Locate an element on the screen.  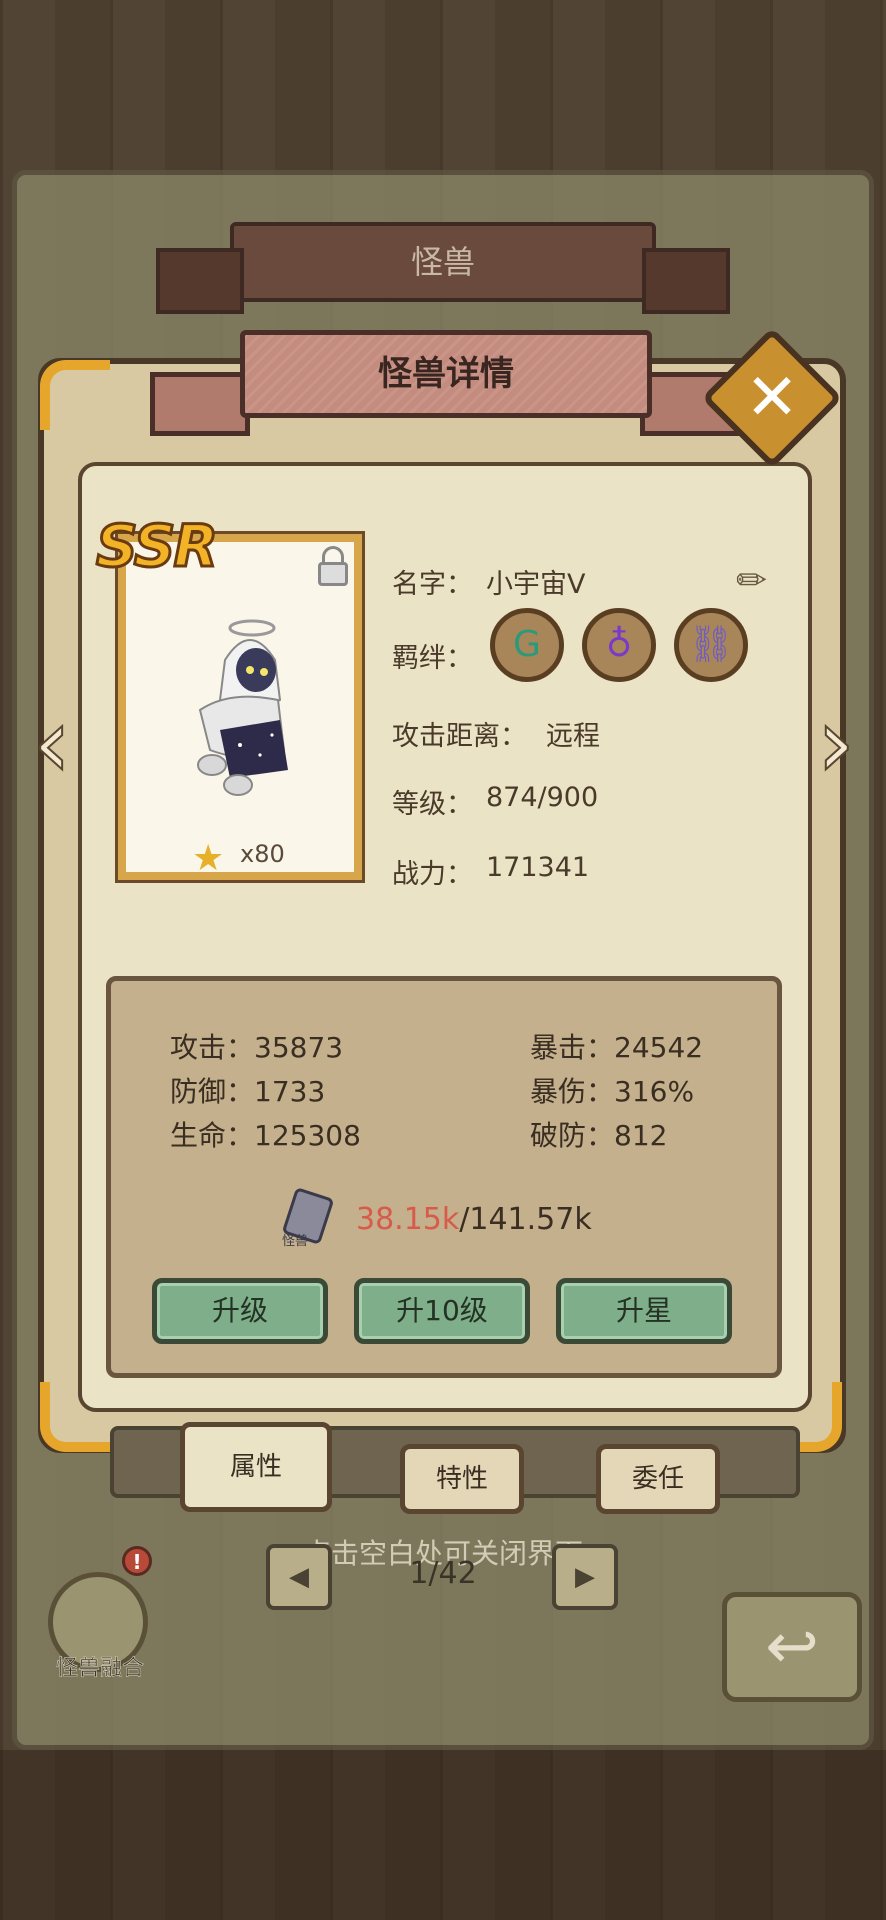
close-icon: ✕ is located at coordinates (772, 398).